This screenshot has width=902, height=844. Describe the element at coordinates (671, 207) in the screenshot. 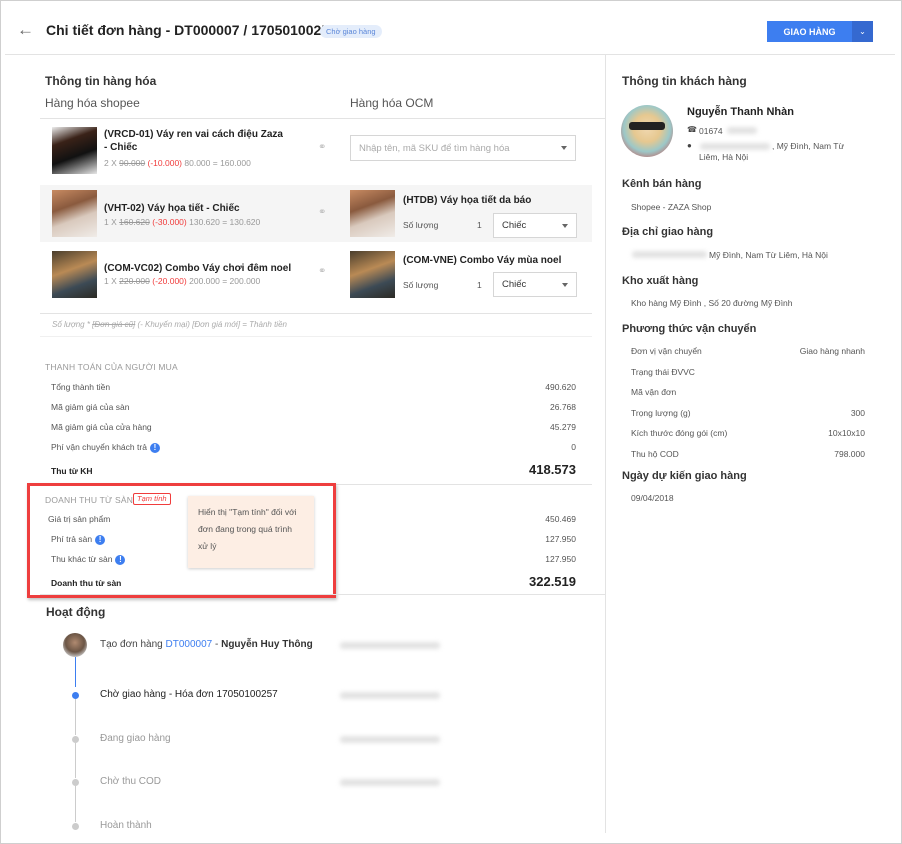

I see `channel-value: Shopee - ZAZA Shop` at that location.